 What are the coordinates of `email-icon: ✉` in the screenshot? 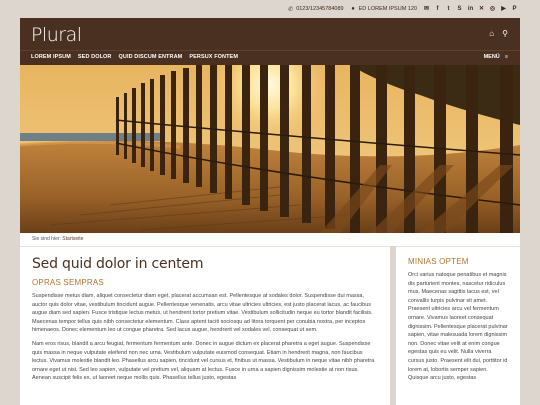 It's located at (426, 9).